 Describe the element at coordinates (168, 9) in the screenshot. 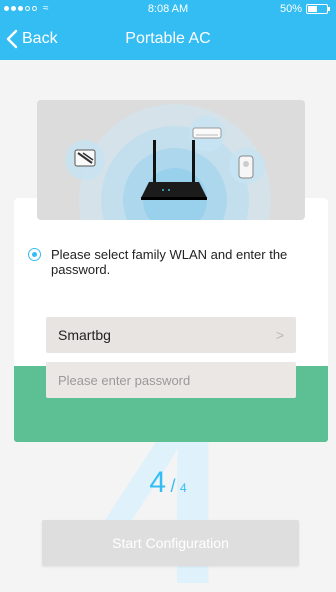

I see `status-bar: ≈ 8:08 AM 50%` at that location.